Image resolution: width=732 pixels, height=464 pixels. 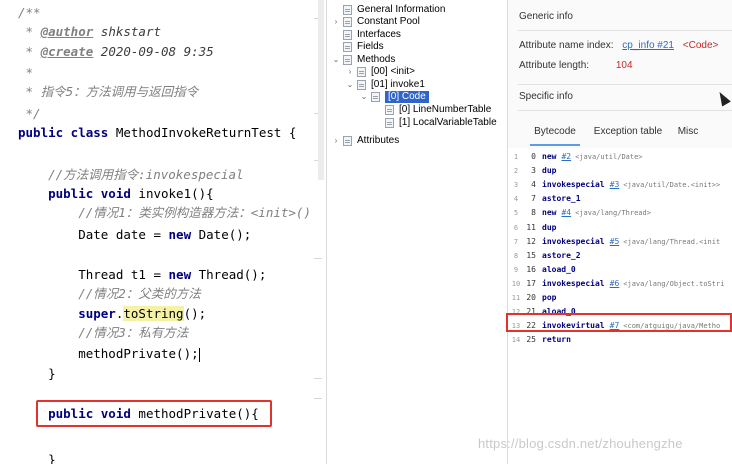 What do you see at coordinates (163, 194) in the screenshot?
I see `code-line: public void invoke1(){` at bounding box center [163, 194].